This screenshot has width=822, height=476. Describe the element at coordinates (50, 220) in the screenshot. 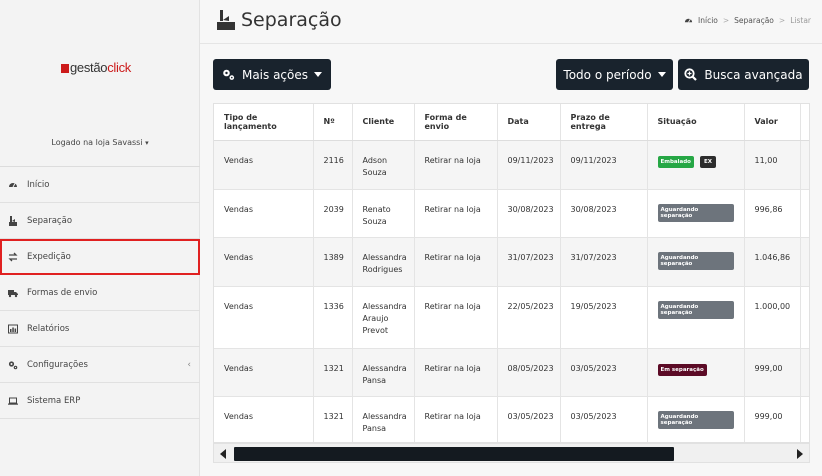

I see `sidebar-item-label: Separação` at that location.